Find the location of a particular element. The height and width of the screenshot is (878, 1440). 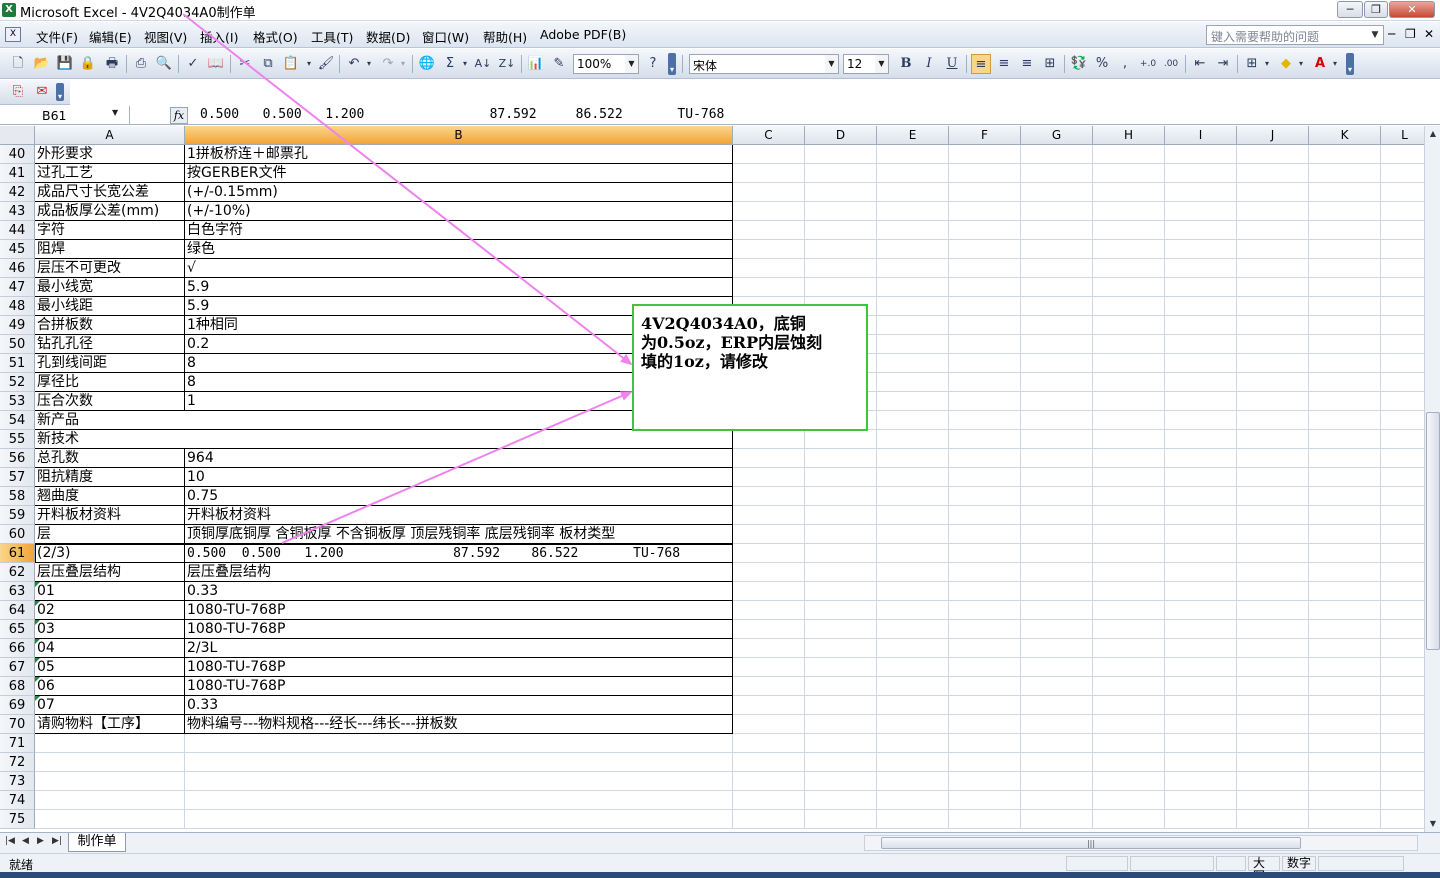

cell-b66: 2/3L is located at coordinates (459, 648).